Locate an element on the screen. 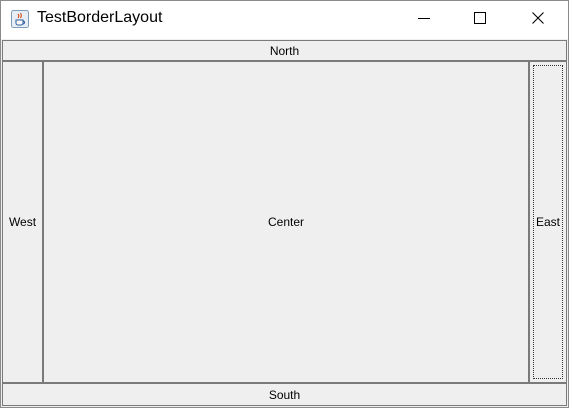 Image resolution: width=569 pixels, height=408 pixels. north-button-label: North is located at coordinates (284, 50).